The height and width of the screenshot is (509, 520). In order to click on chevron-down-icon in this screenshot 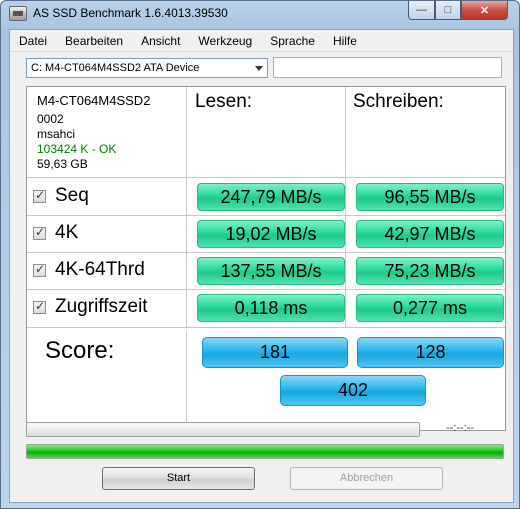, I will do `click(259, 68)`.